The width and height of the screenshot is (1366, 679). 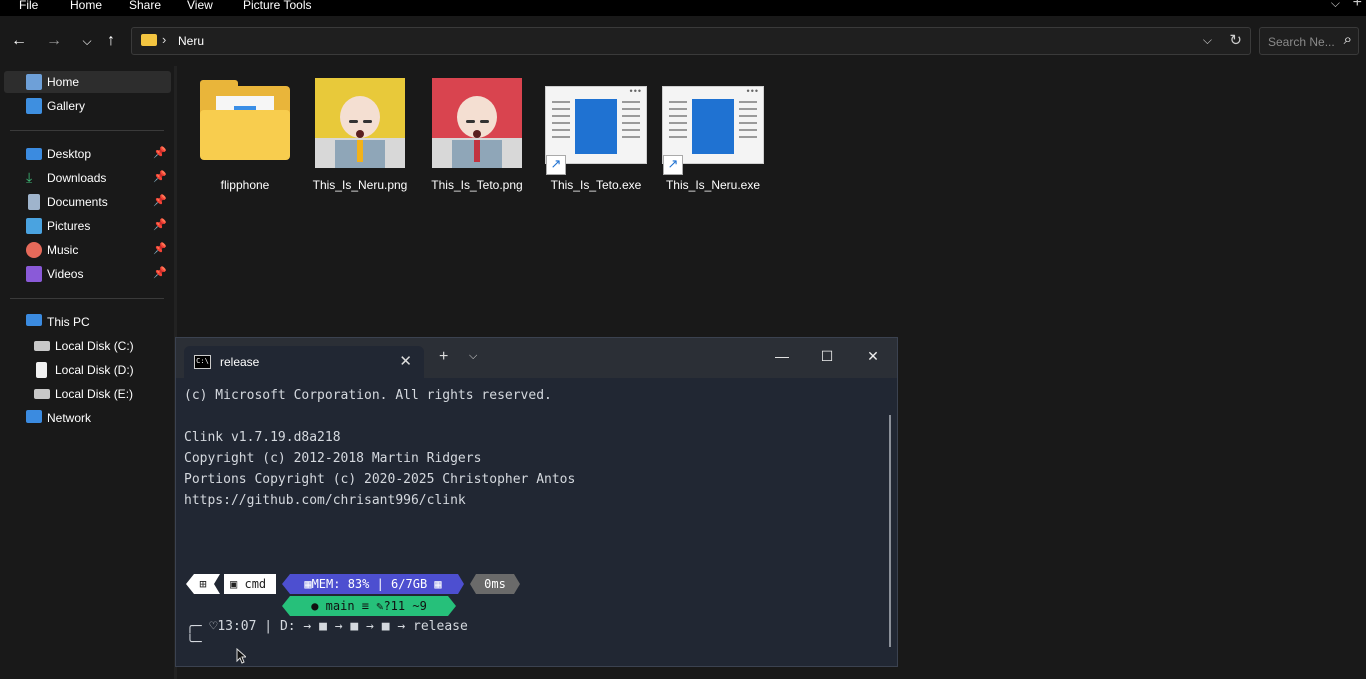 What do you see at coordinates (473, 356) in the screenshot?
I see `tab-dropdown-icon: ⌵` at bounding box center [473, 356].